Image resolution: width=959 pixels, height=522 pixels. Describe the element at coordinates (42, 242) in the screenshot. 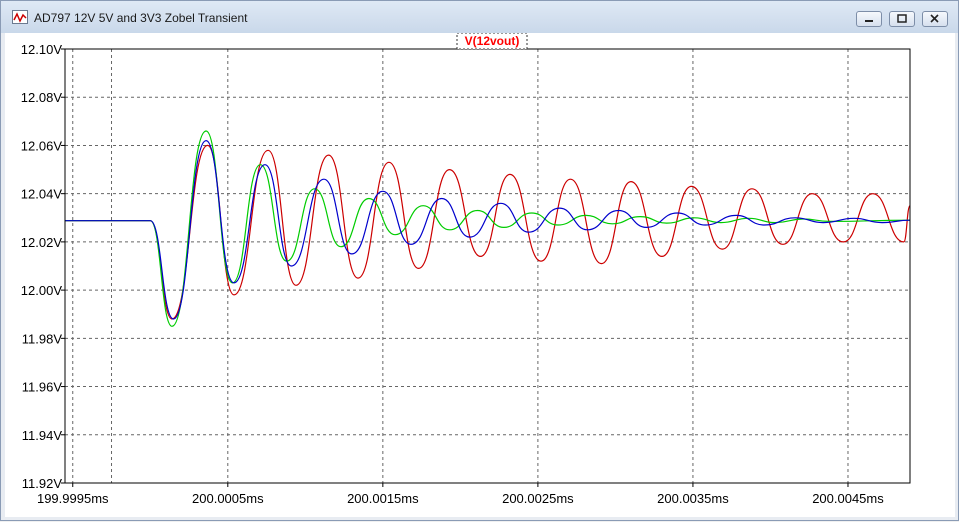

I see `y-tick-label: 12.02V` at that location.